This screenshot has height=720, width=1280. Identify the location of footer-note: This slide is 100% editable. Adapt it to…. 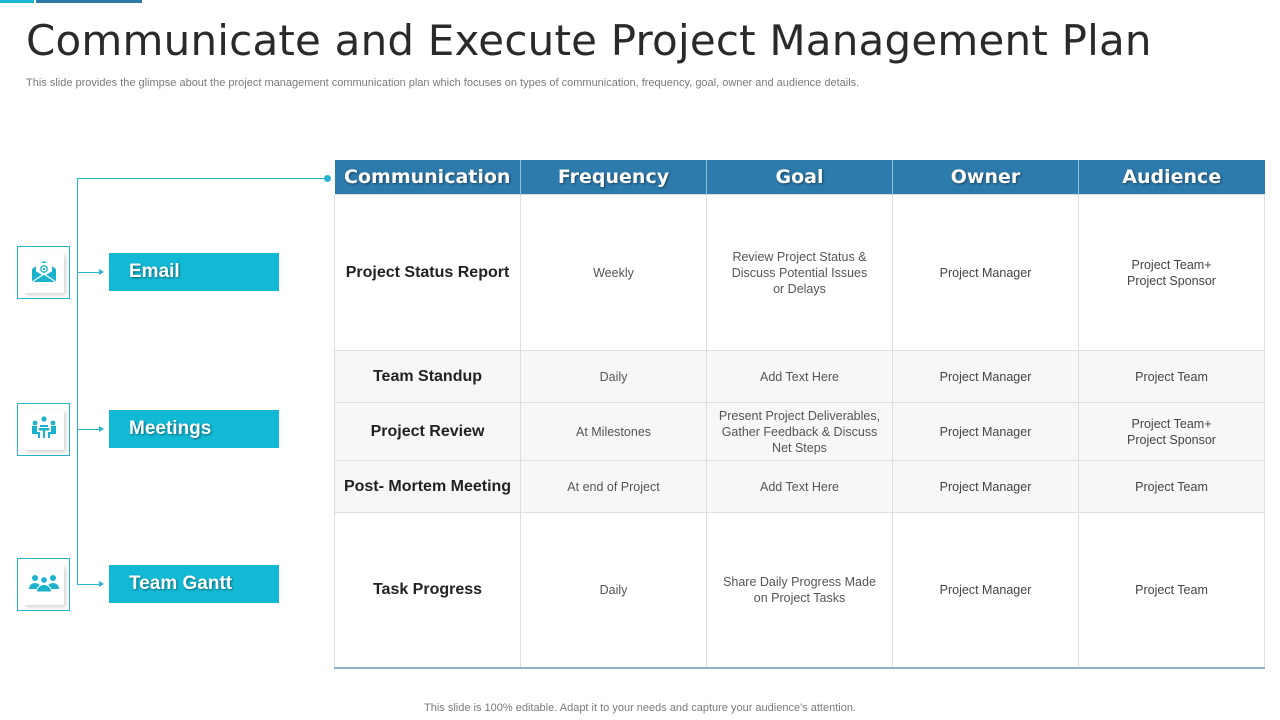
(640, 708).